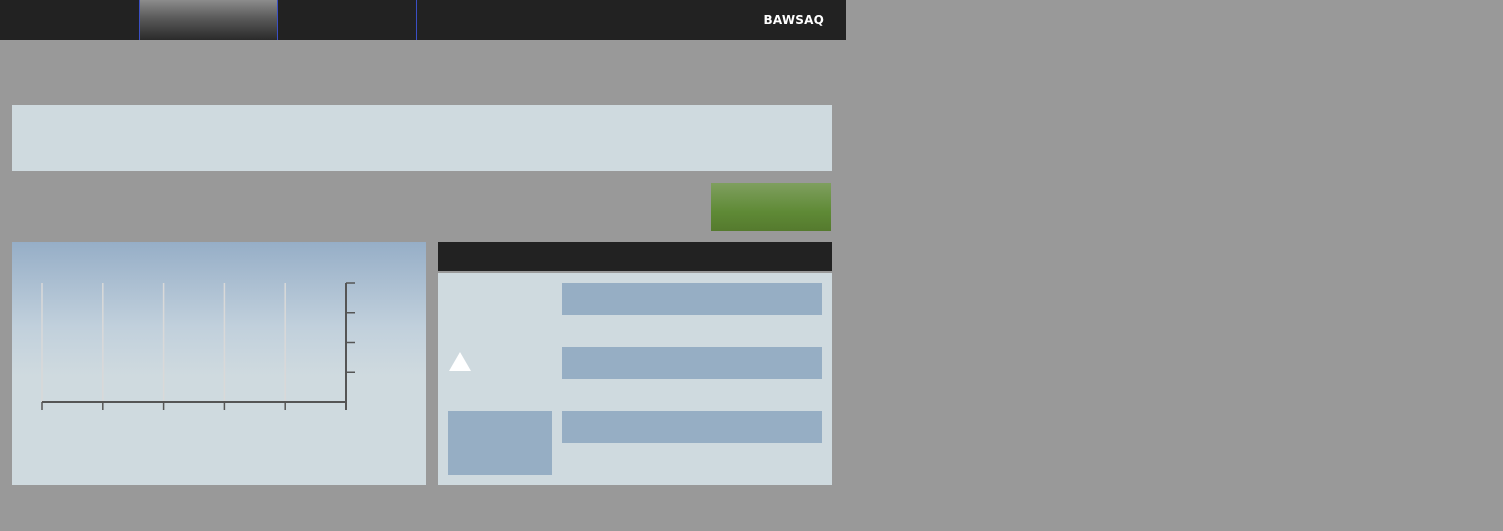  What do you see at coordinates (208, 20) in the screenshot?
I see `nav-tab-2-active` at bounding box center [208, 20].